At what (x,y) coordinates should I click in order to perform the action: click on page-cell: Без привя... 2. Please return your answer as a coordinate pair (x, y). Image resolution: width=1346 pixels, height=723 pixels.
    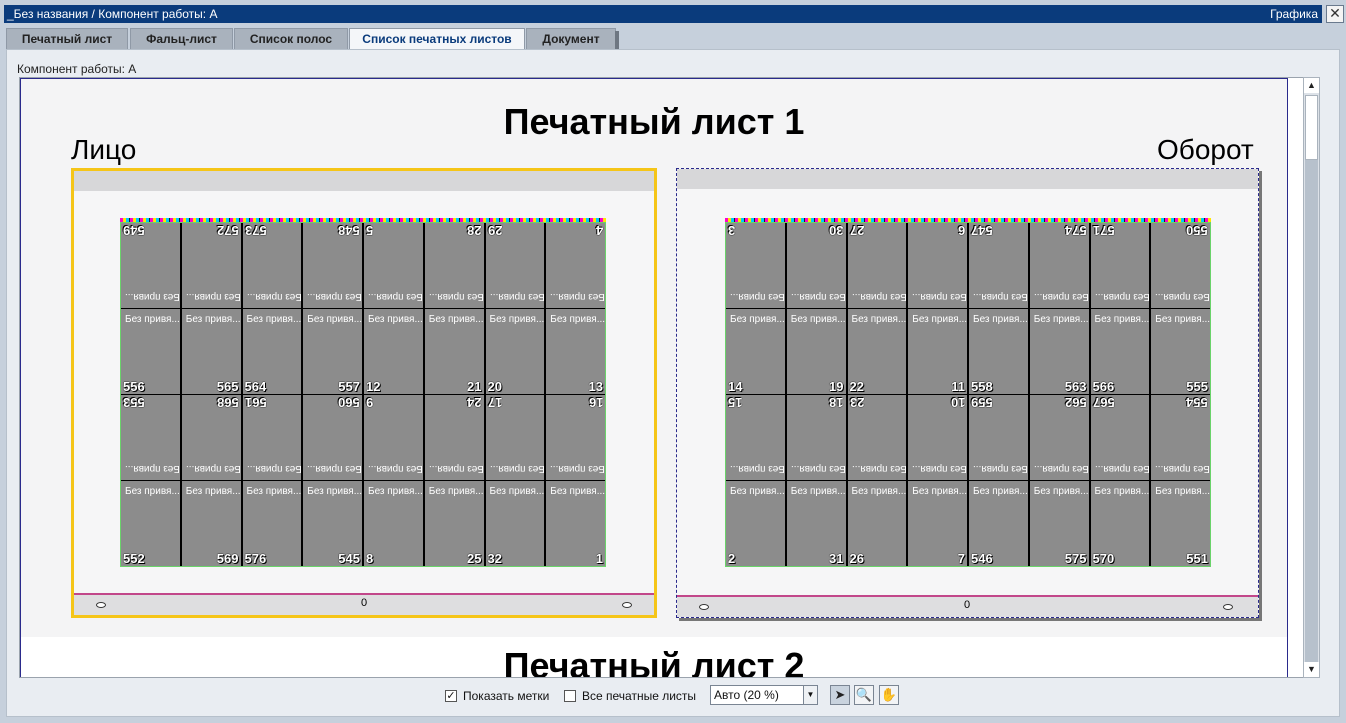
    Looking at the image, I should click on (755, 523).